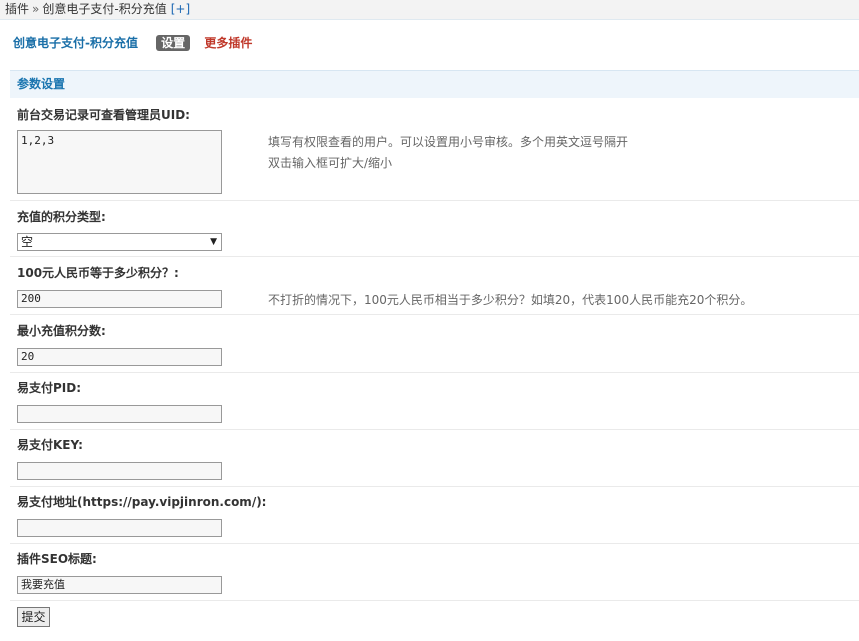 This screenshot has height=641, width=859. What do you see at coordinates (103, 115) in the screenshot?
I see `admin-uid-label: 前台交易记录可查看管理员UID:` at bounding box center [103, 115].